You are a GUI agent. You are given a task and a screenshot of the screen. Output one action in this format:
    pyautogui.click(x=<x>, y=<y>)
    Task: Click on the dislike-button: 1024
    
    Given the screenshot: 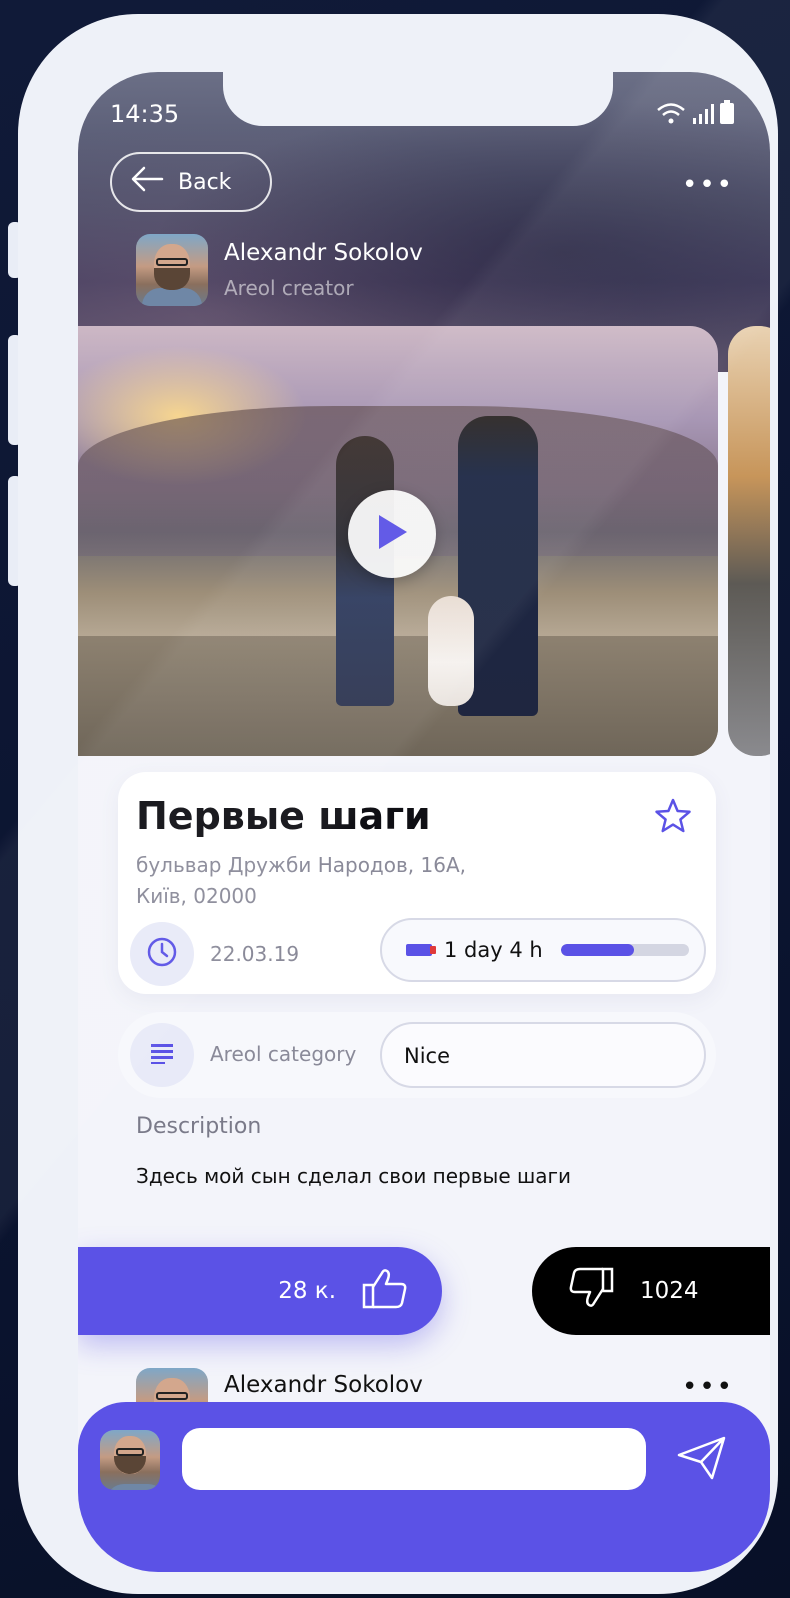 What is the action you would take?
    pyautogui.click(x=651, y=1291)
    